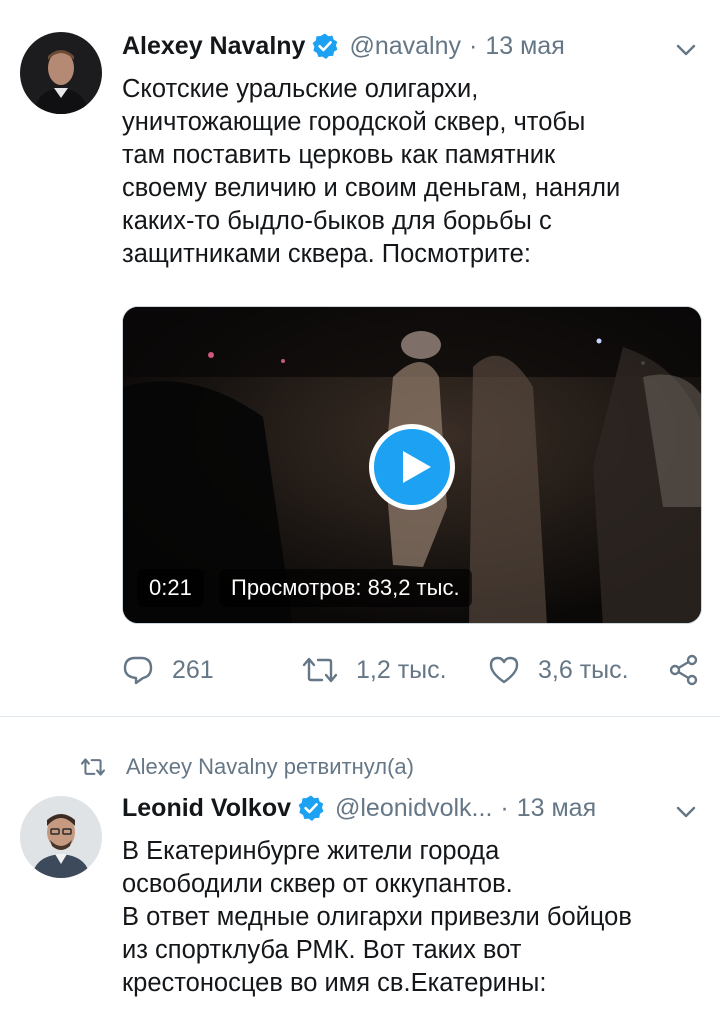 The image size is (720, 1020). What do you see at coordinates (326, 254) in the screenshot?
I see `tweet-text-line: защитниками сквера. Посмотрите:` at bounding box center [326, 254].